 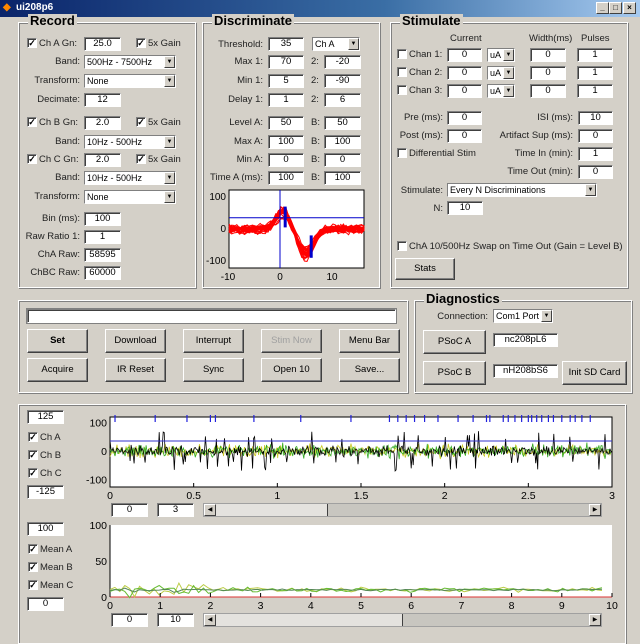 What do you see at coordinates (629, 8) in the screenshot?
I see `close-button: ×` at bounding box center [629, 8].